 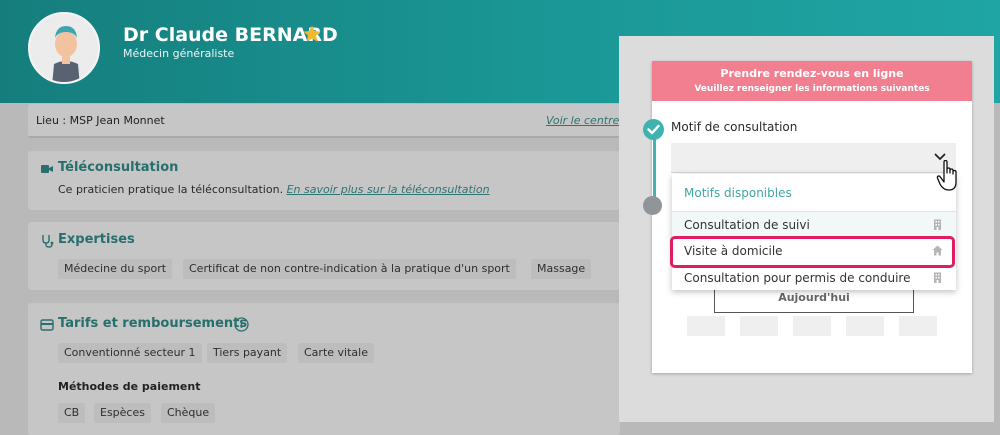 What do you see at coordinates (747, 225) in the screenshot?
I see `option-label: Consultation de suivi` at bounding box center [747, 225].